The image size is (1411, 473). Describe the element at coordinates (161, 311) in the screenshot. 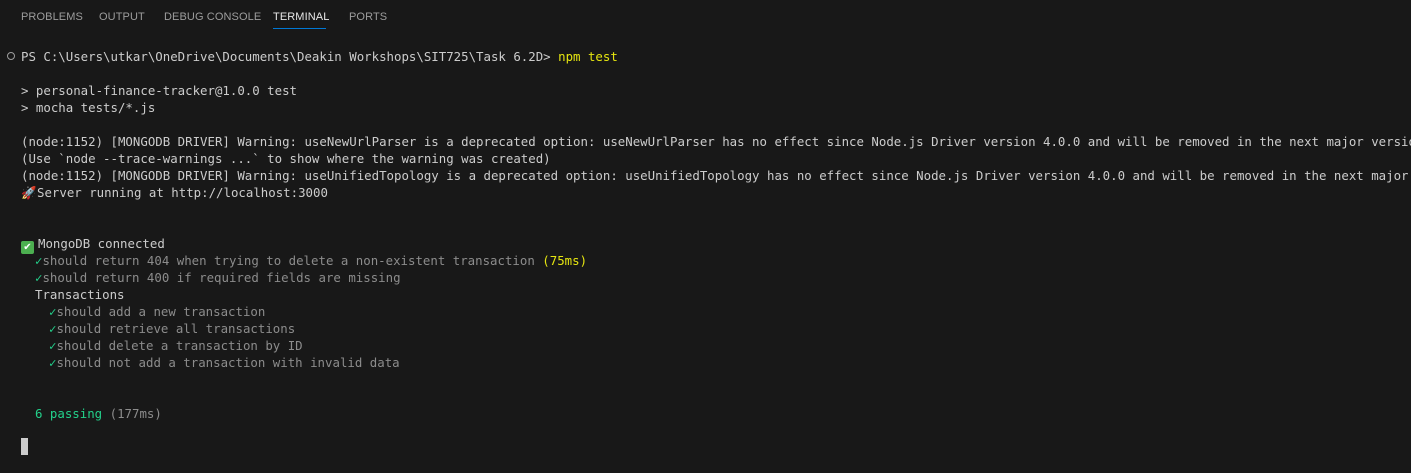

I see `test-title: should add a new transaction` at that location.